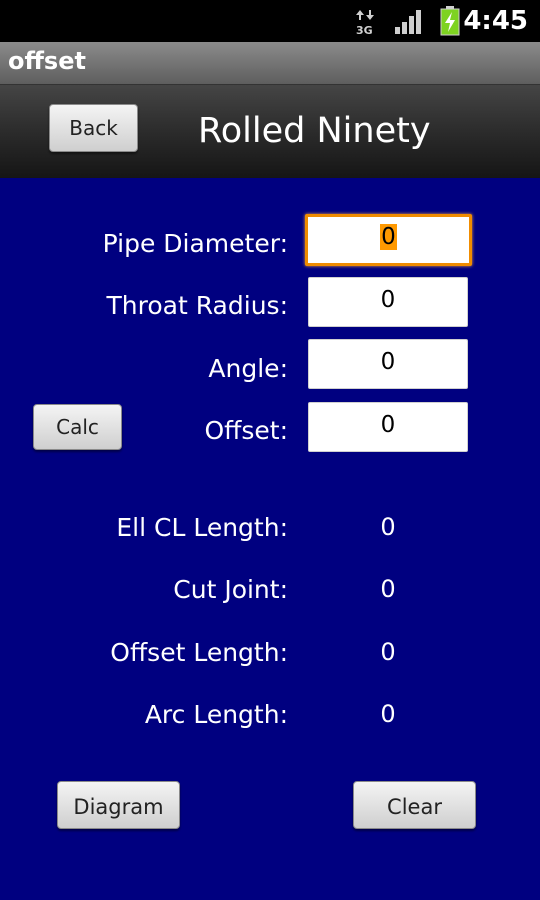  Describe the element at coordinates (495, 21) in the screenshot. I see `clock-time: 4:45` at that location.